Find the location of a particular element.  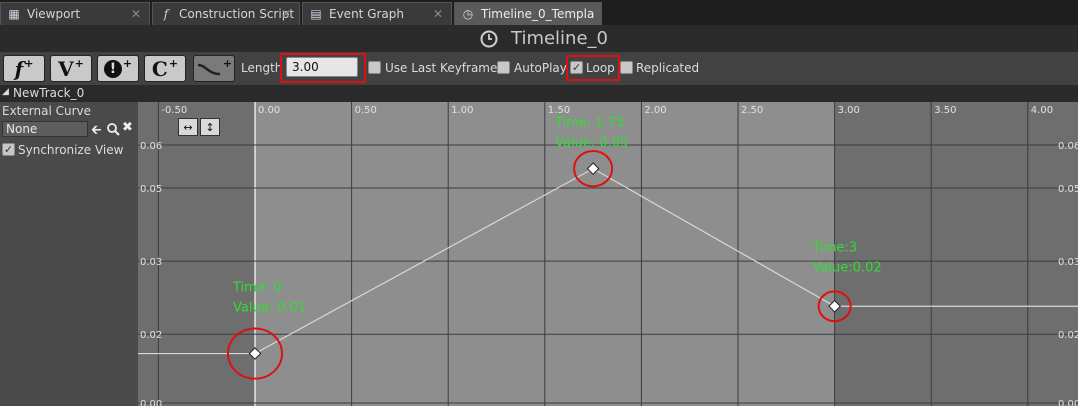

x-tick-label: 1.00 is located at coordinates (462, 110).